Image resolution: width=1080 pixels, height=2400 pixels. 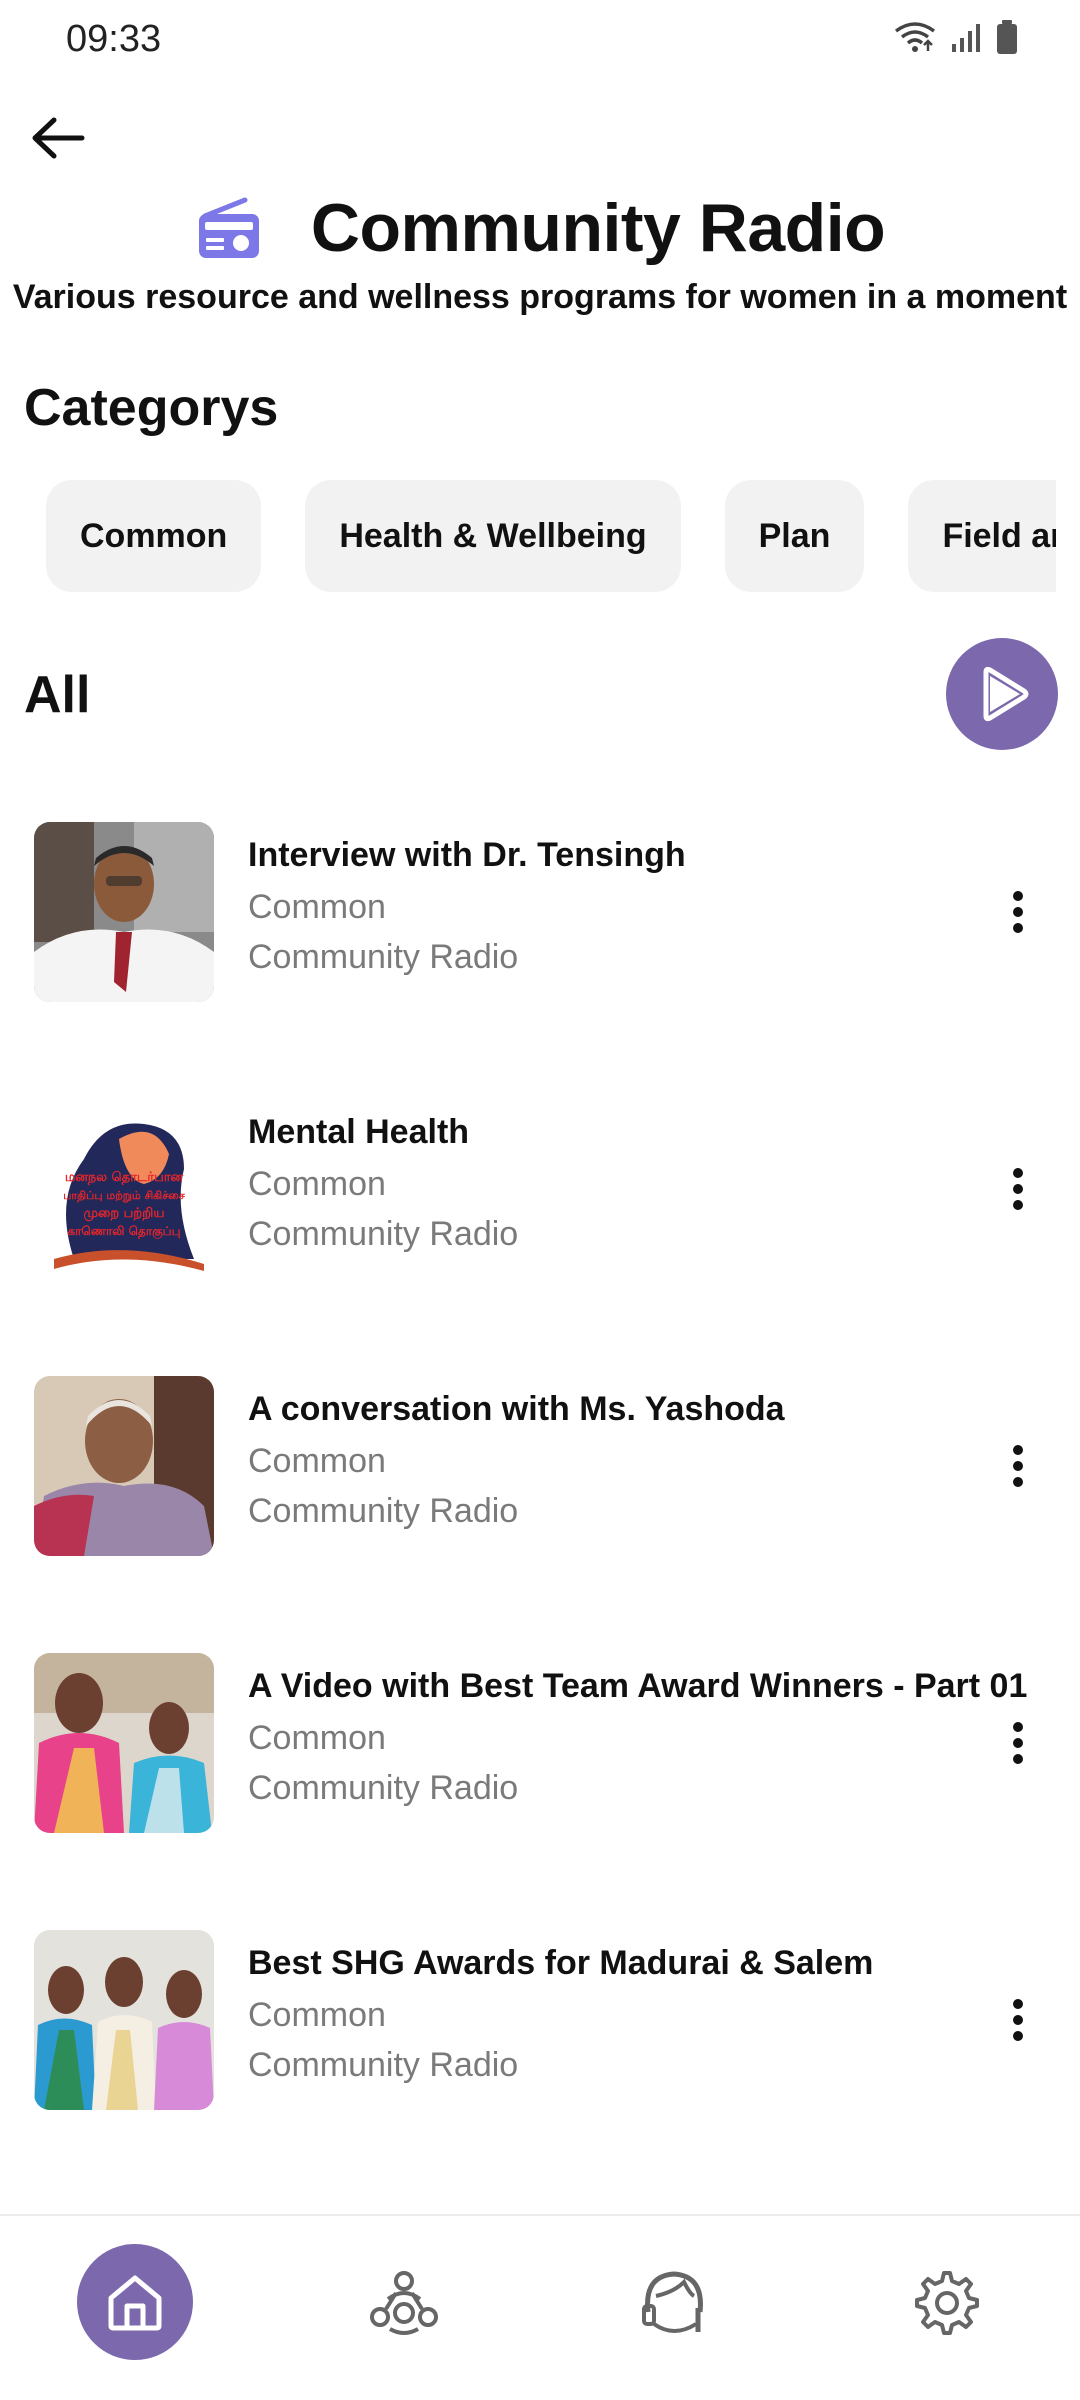 I want to click on category-chip-common: Common, so click(x=154, y=536).